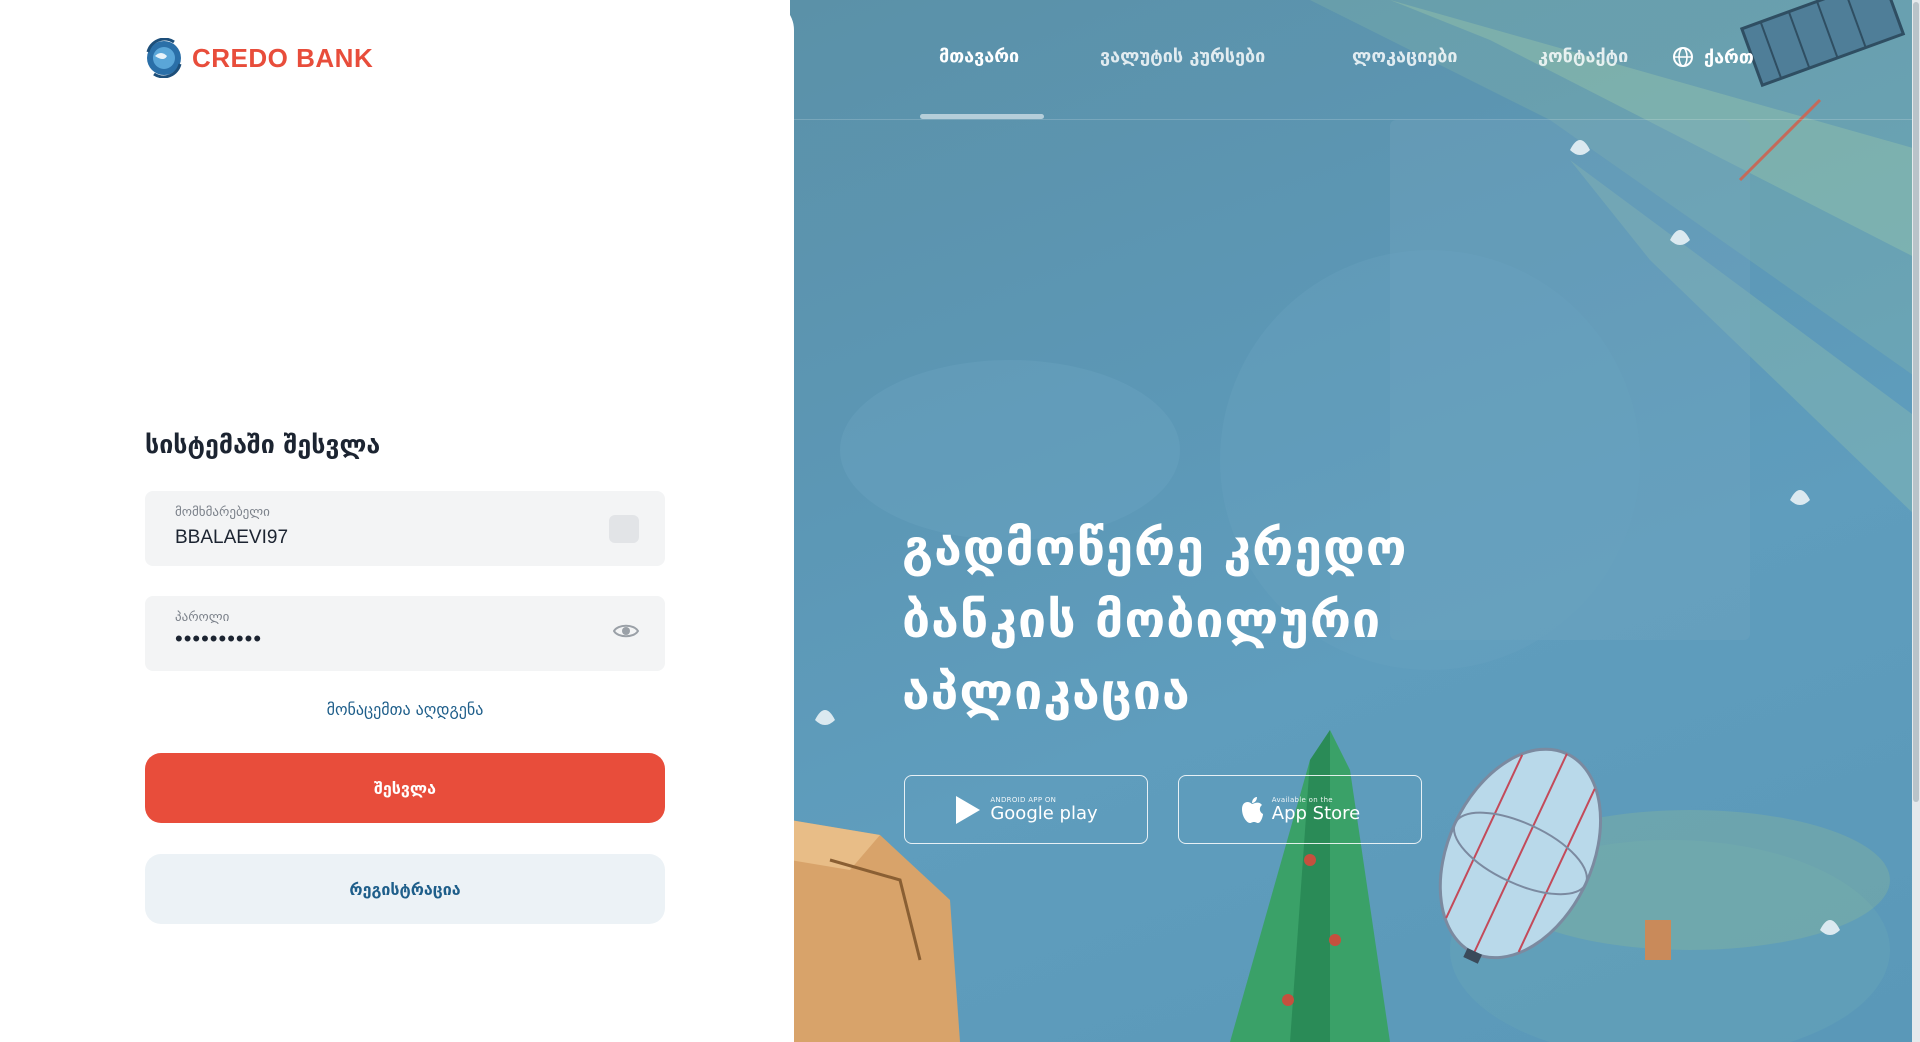  I want to click on username-field: მომხმარებელი BBALAEVI97, so click(405, 528).